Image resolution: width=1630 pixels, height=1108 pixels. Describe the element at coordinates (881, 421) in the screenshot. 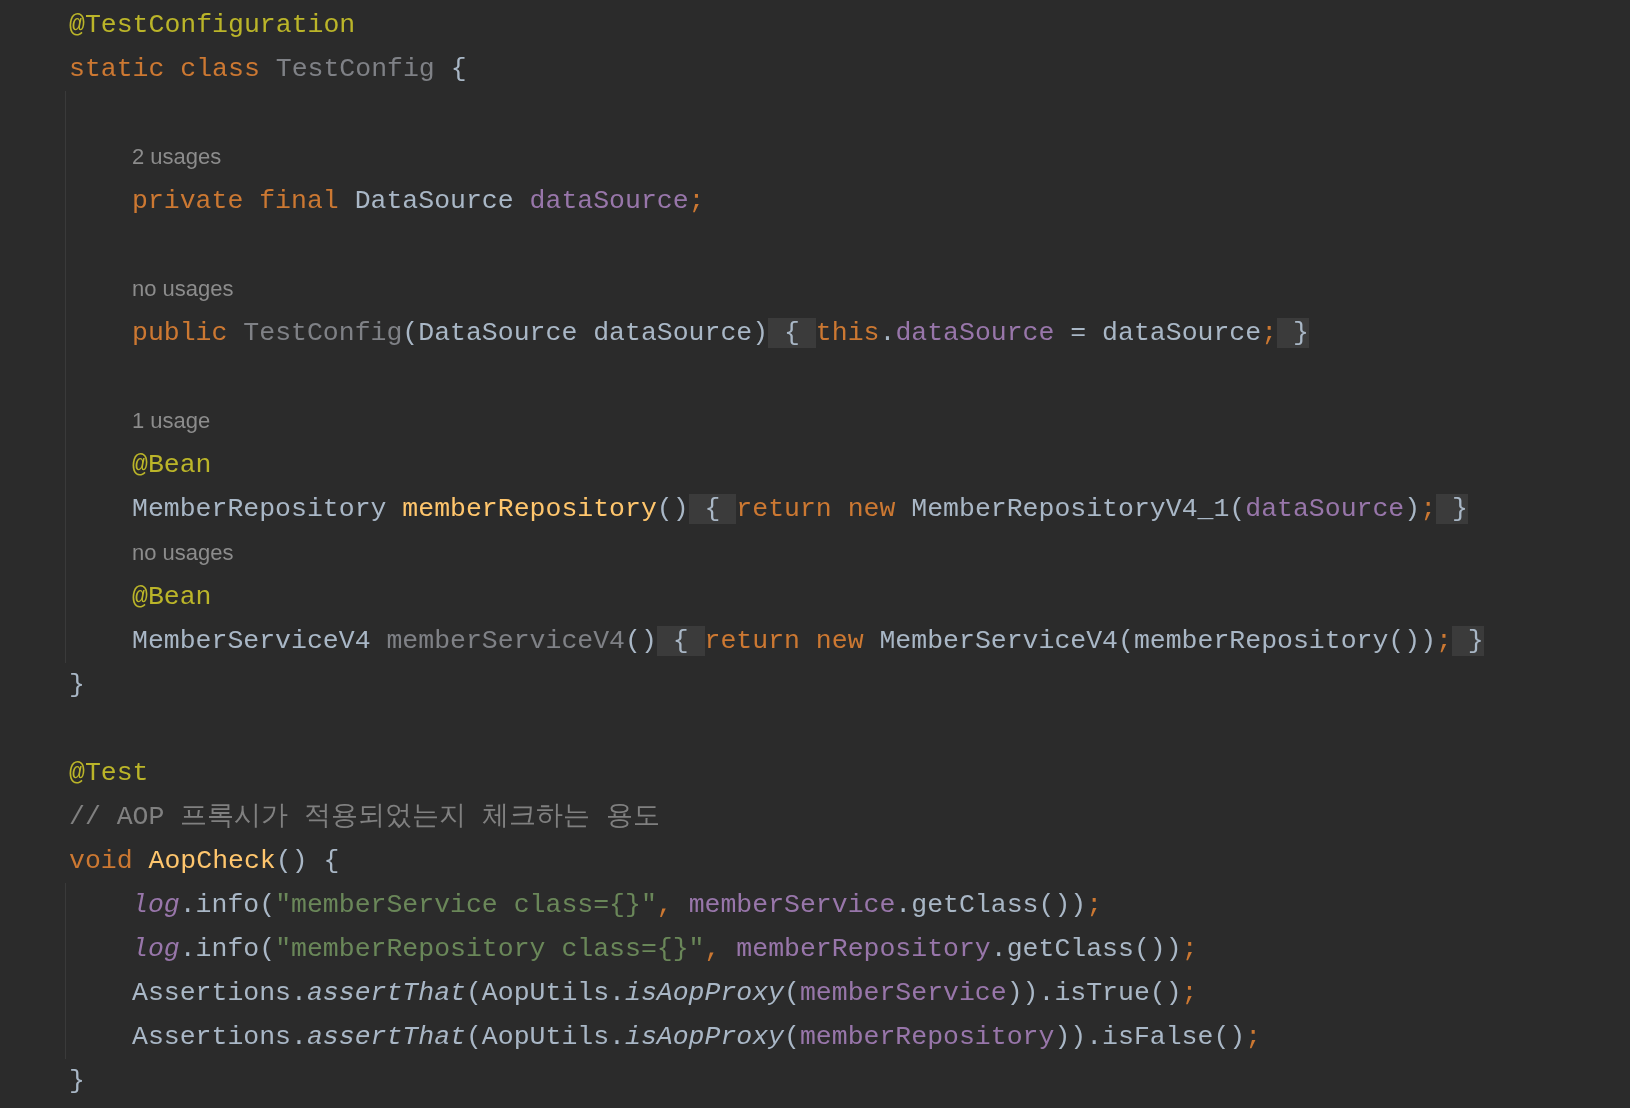

I see `usage-hint: 1 usage` at that location.